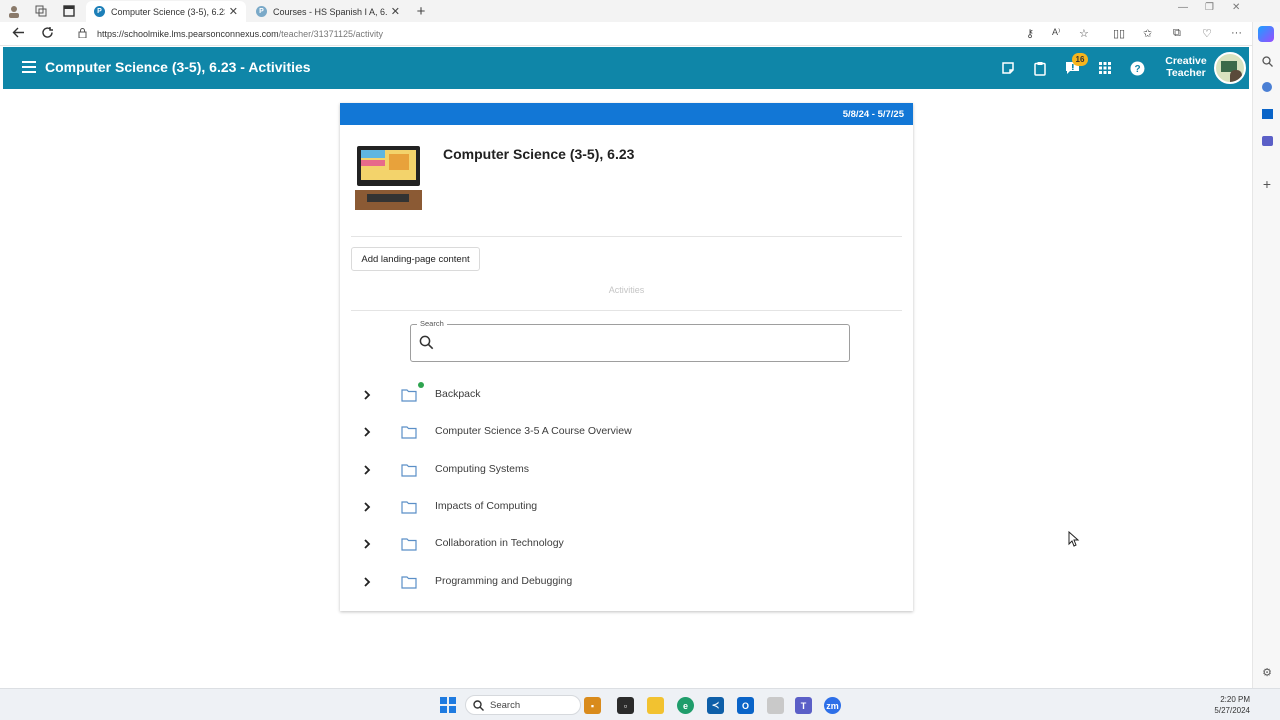 This screenshot has width=1280, height=720. Describe the element at coordinates (1236, 7) in the screenshot. I see `close-window-icon: ✕` at that location.